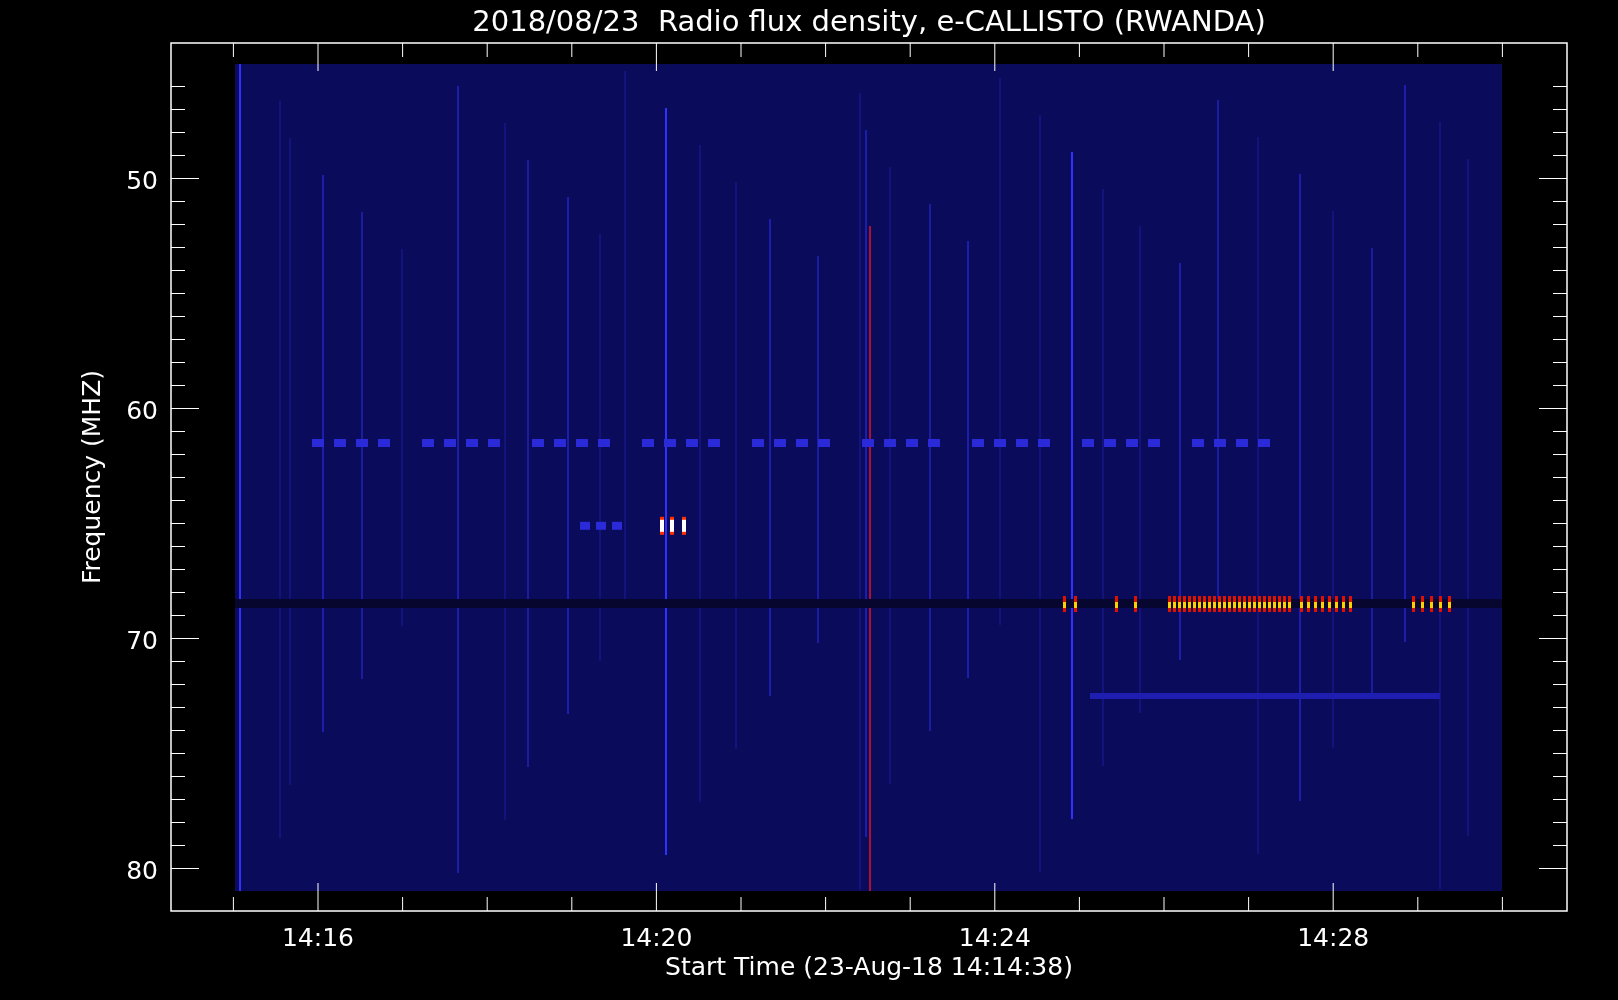 The image size is (1618, 1000). Describe the element at coordinates (869, 966) in the screenshot. I see `x-axis-label: Start Time (23-Aug-18 14:14:38)` at that location.